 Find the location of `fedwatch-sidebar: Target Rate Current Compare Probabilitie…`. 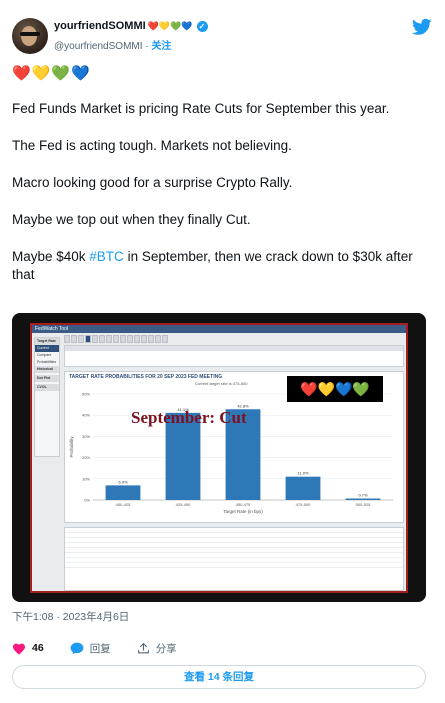

fedwatch-sidebar: Target Rate Current Compare Probabilitie… is located at coordinates (47, 397).